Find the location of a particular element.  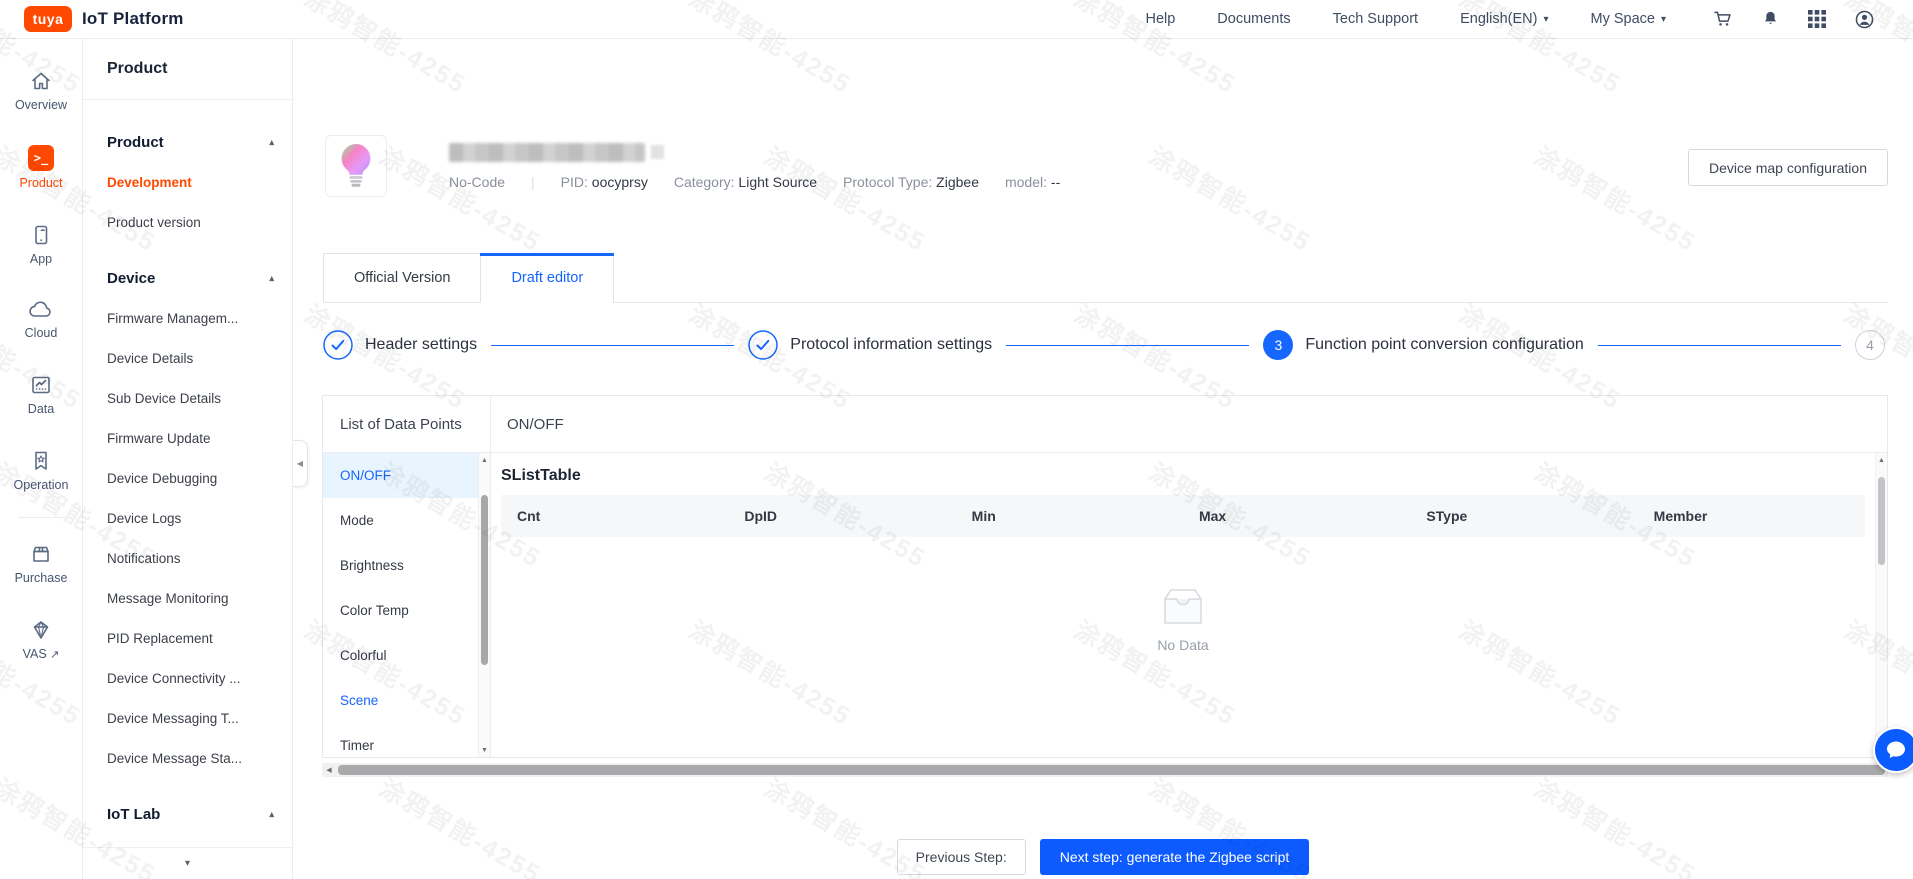

datapoint-item-scene: Scene is located at coordinates (400, 700).